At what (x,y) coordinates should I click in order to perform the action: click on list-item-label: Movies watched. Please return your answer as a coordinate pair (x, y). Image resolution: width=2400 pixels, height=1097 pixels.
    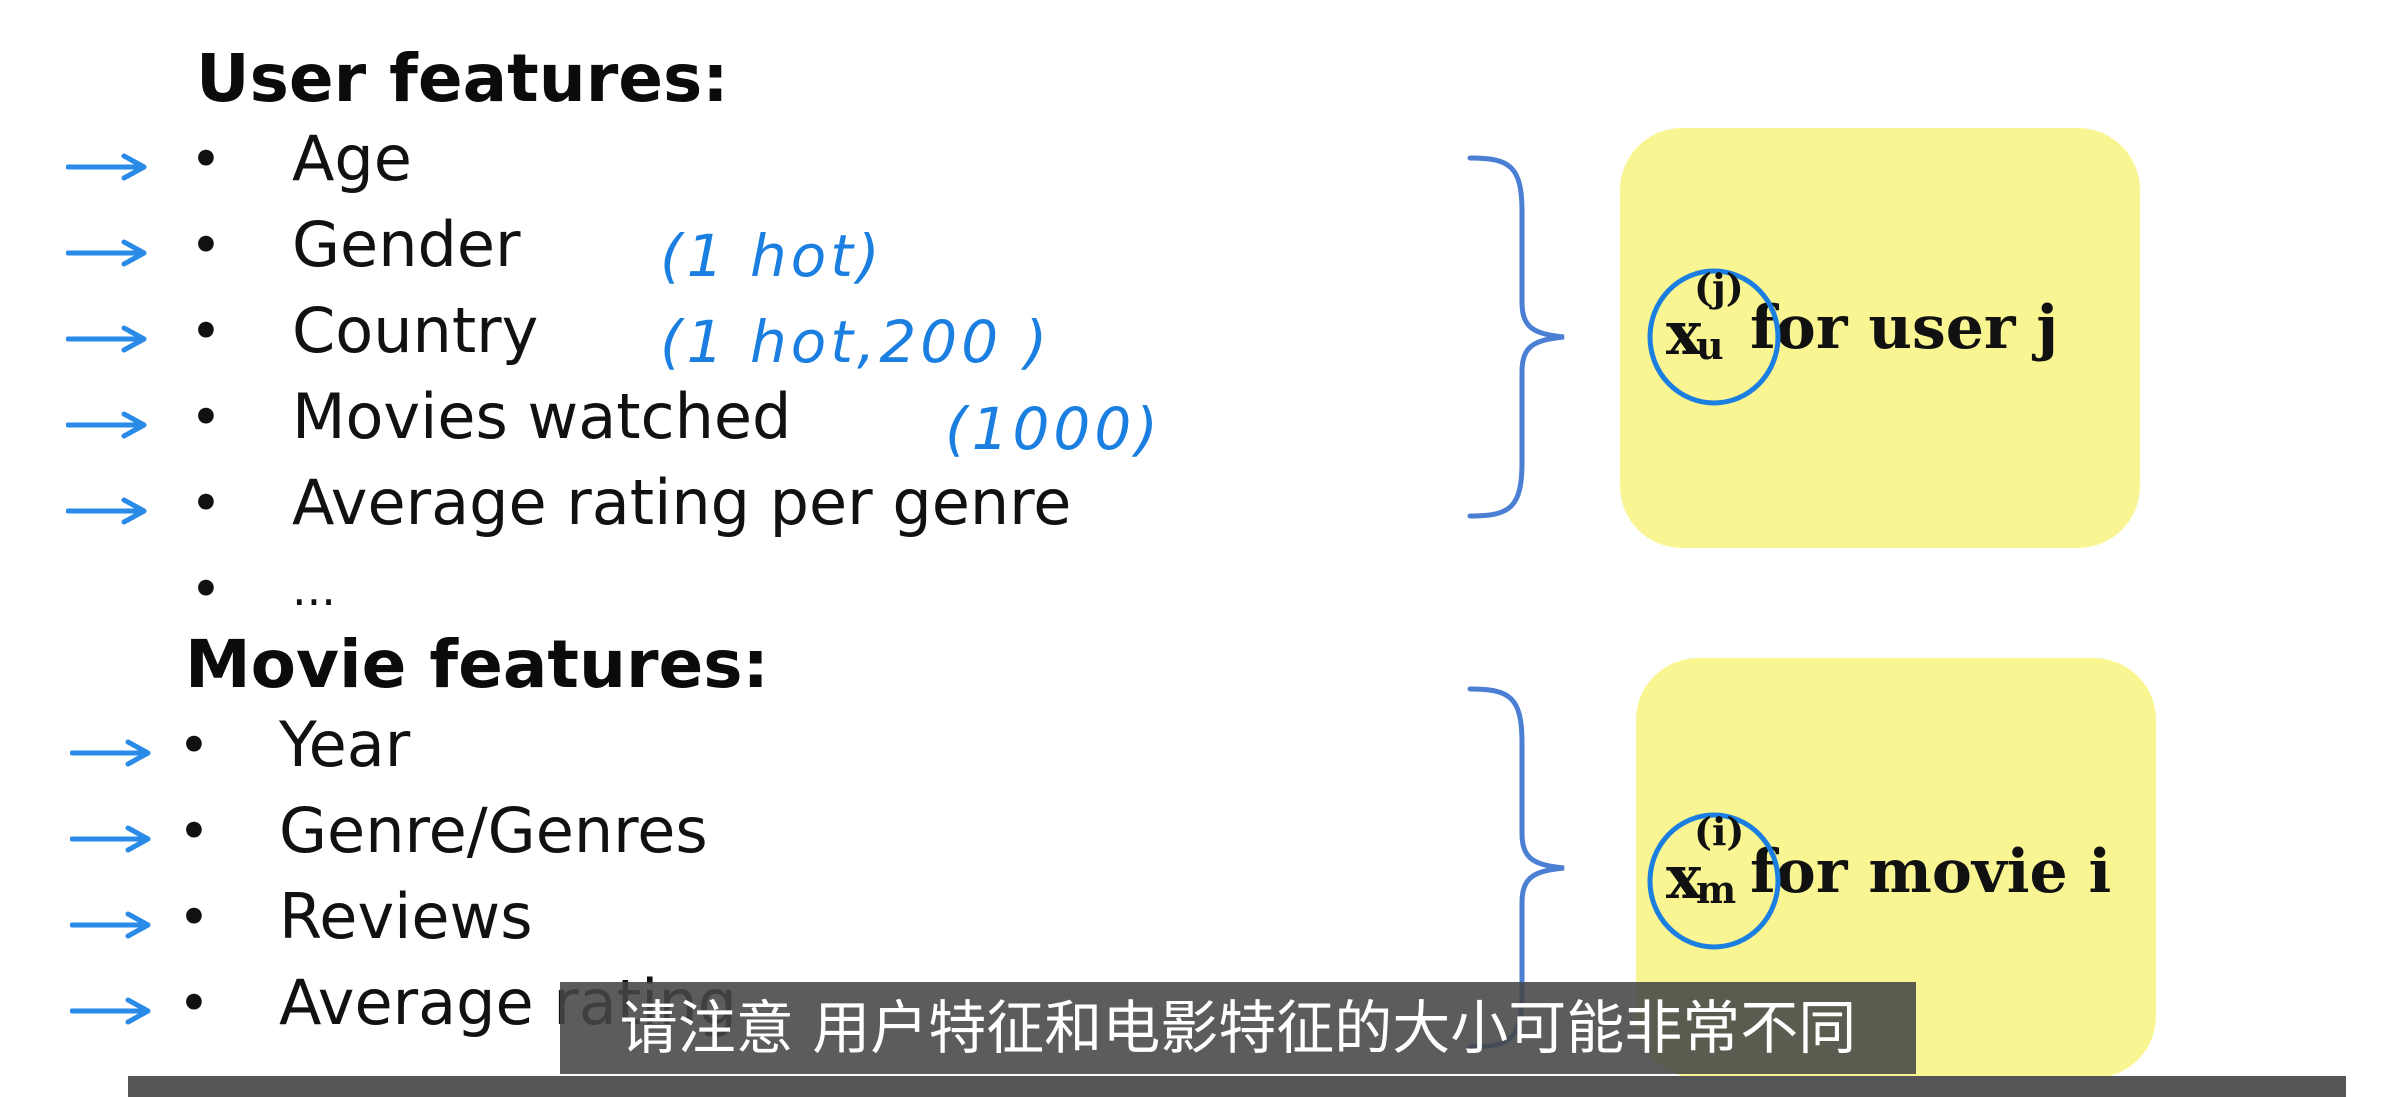
    Looking at the image, I should click on (542, 416).